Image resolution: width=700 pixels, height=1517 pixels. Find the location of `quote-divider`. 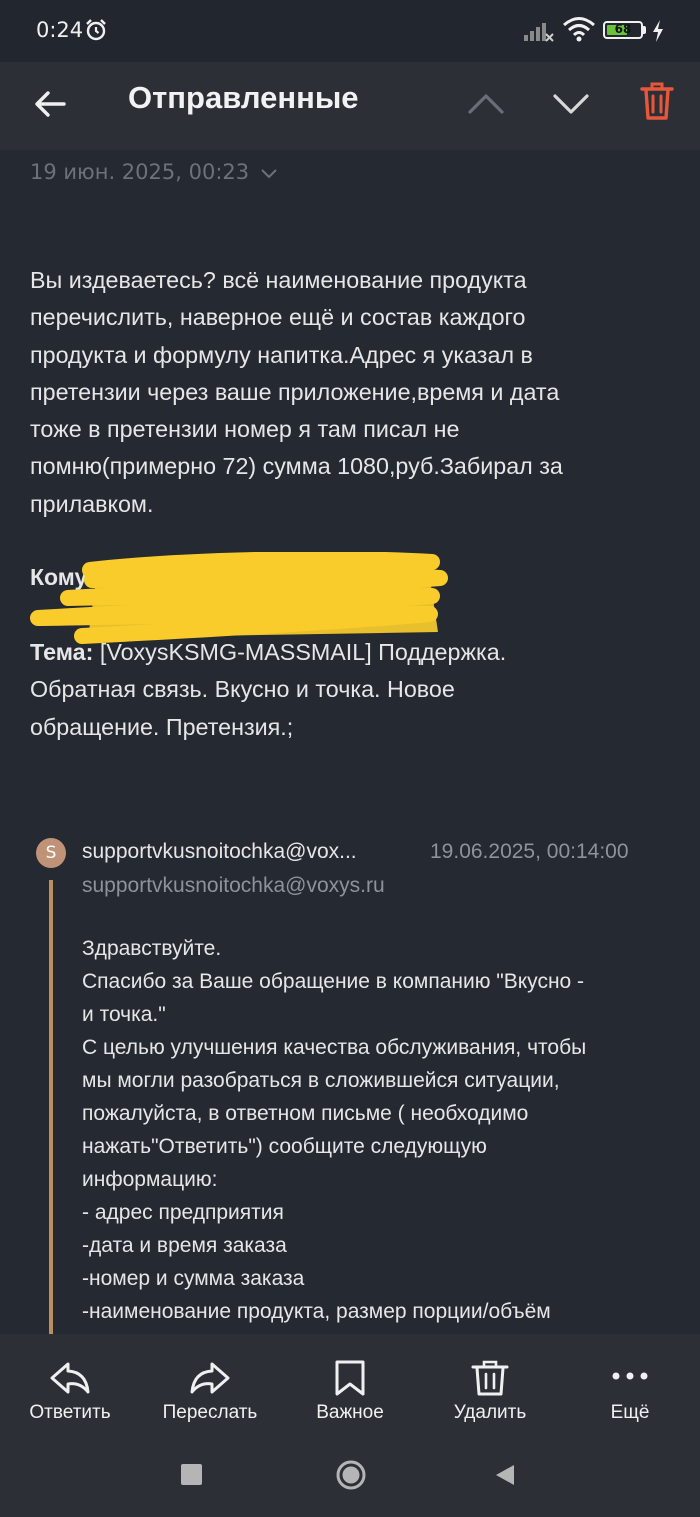

quote-divider is located at coordinates (51, 1107).